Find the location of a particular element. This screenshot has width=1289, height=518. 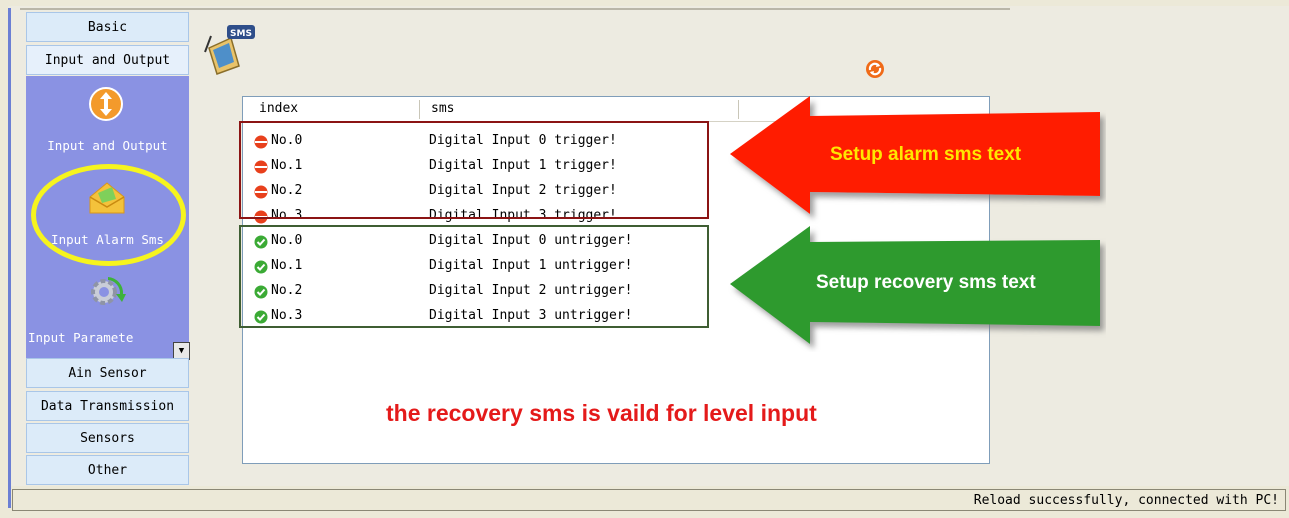

category-ain-sensor: Ain Sensor is located at coordinates (107, 373).